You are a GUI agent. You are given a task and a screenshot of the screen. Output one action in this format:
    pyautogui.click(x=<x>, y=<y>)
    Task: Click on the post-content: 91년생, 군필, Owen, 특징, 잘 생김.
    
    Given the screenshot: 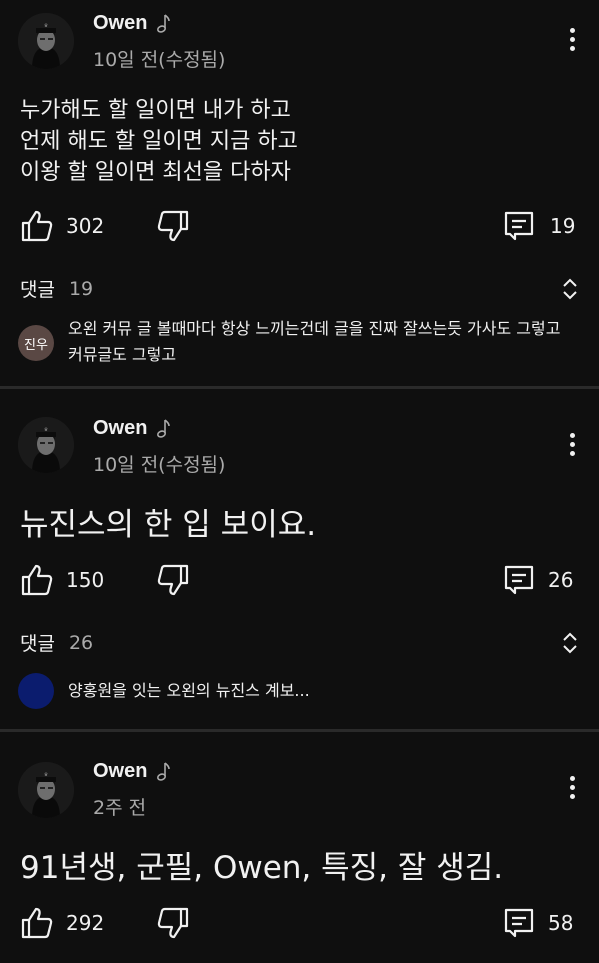 What is the action you would take?
    pyautogui.click(x=261, y=868)
    